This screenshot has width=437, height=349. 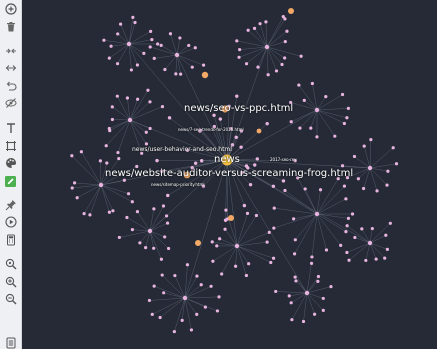 I want to click on pin-button, so click(x=10, y=205).